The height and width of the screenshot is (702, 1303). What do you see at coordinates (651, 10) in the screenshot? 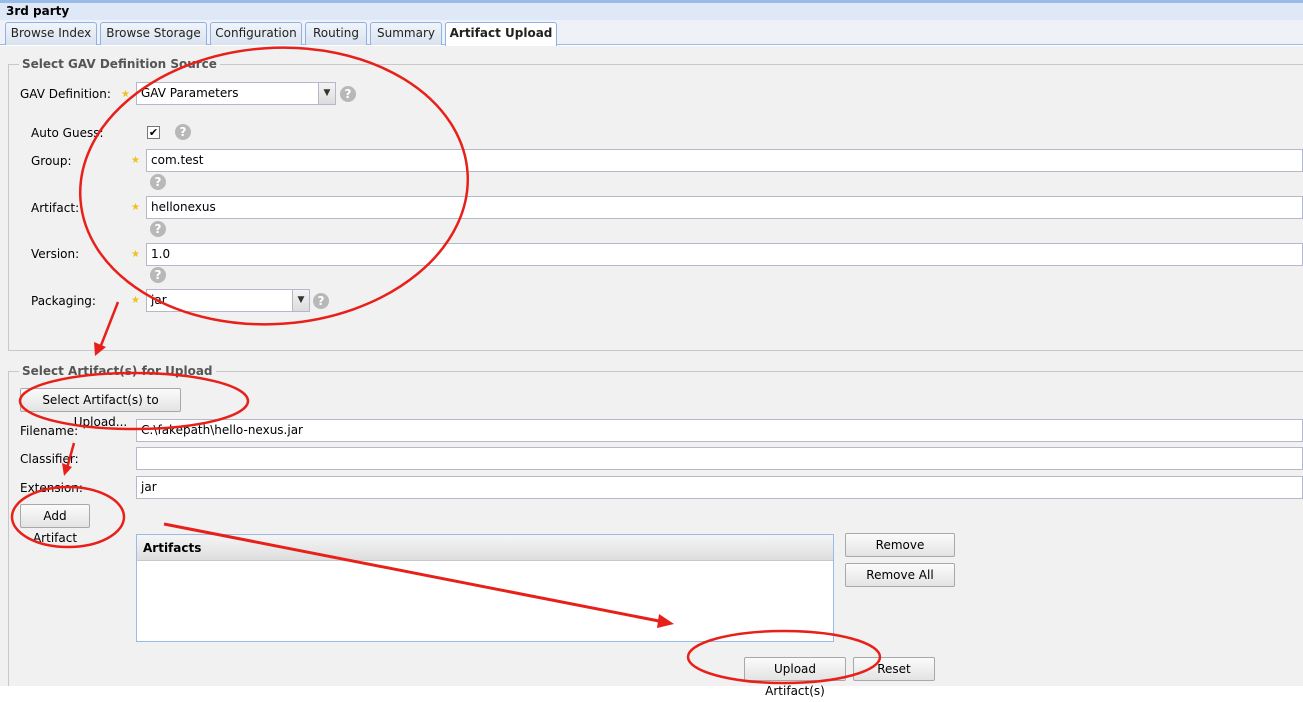
I see `panel-title-bar: 3rd party` at bounding box center [651, 10].